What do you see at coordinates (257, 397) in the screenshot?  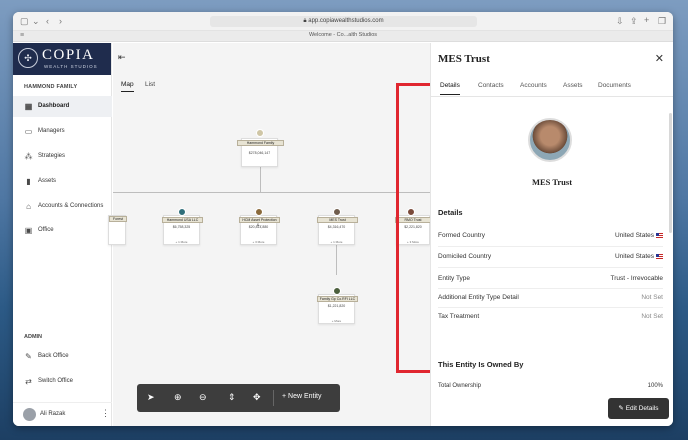 I see `center-icon: ✥` at bounding box center [257, 397].